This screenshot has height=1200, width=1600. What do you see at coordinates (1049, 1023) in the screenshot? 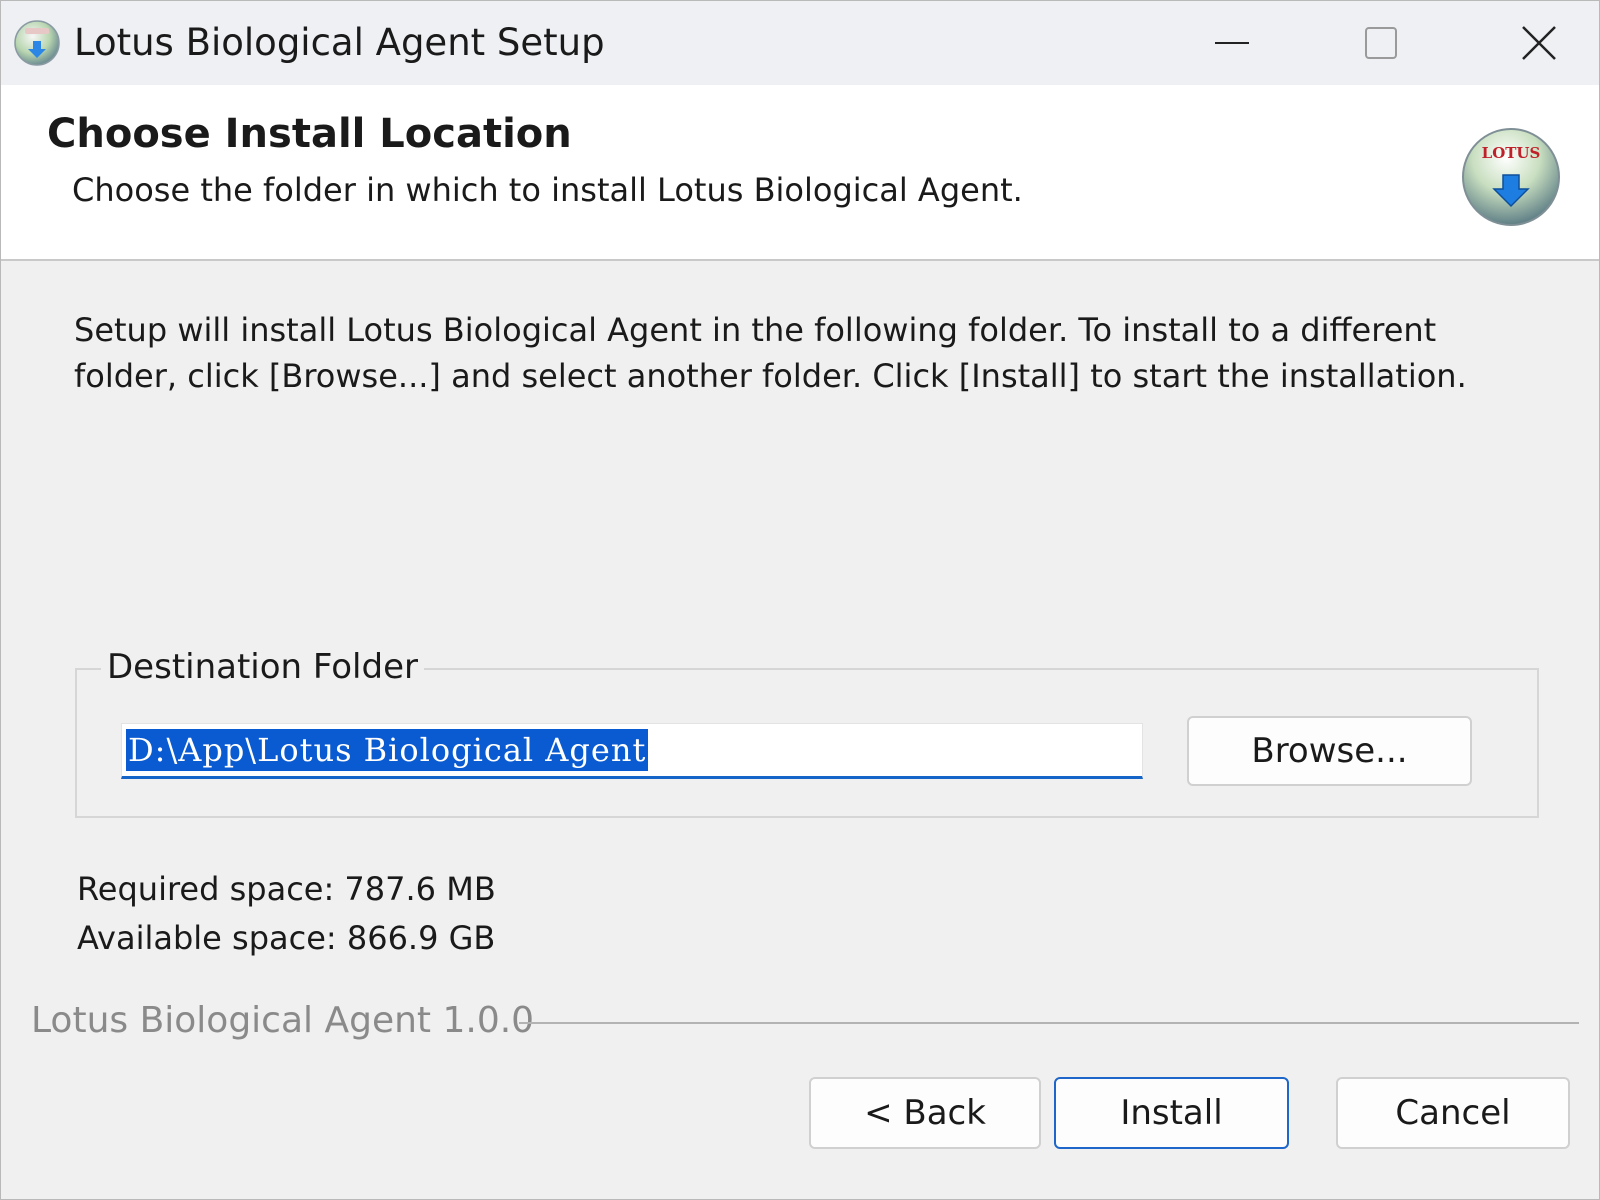
I see `branding-divider` at bounding box center [1049, 1023].